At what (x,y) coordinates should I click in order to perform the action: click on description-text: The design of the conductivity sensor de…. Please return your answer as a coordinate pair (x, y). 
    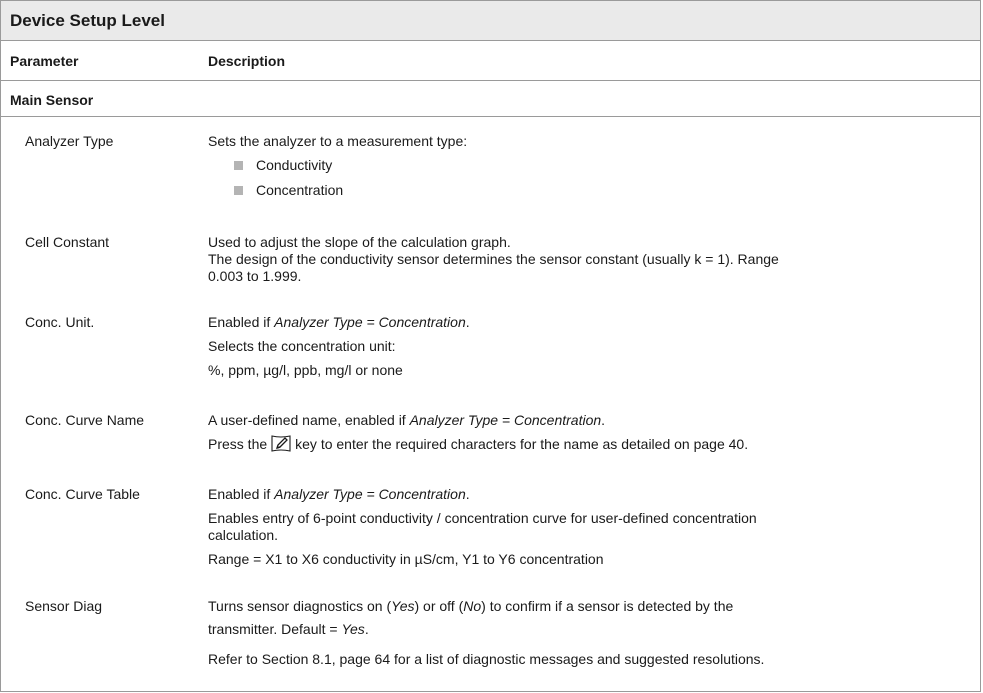
    Looking at the image, I should click on (493, 259).